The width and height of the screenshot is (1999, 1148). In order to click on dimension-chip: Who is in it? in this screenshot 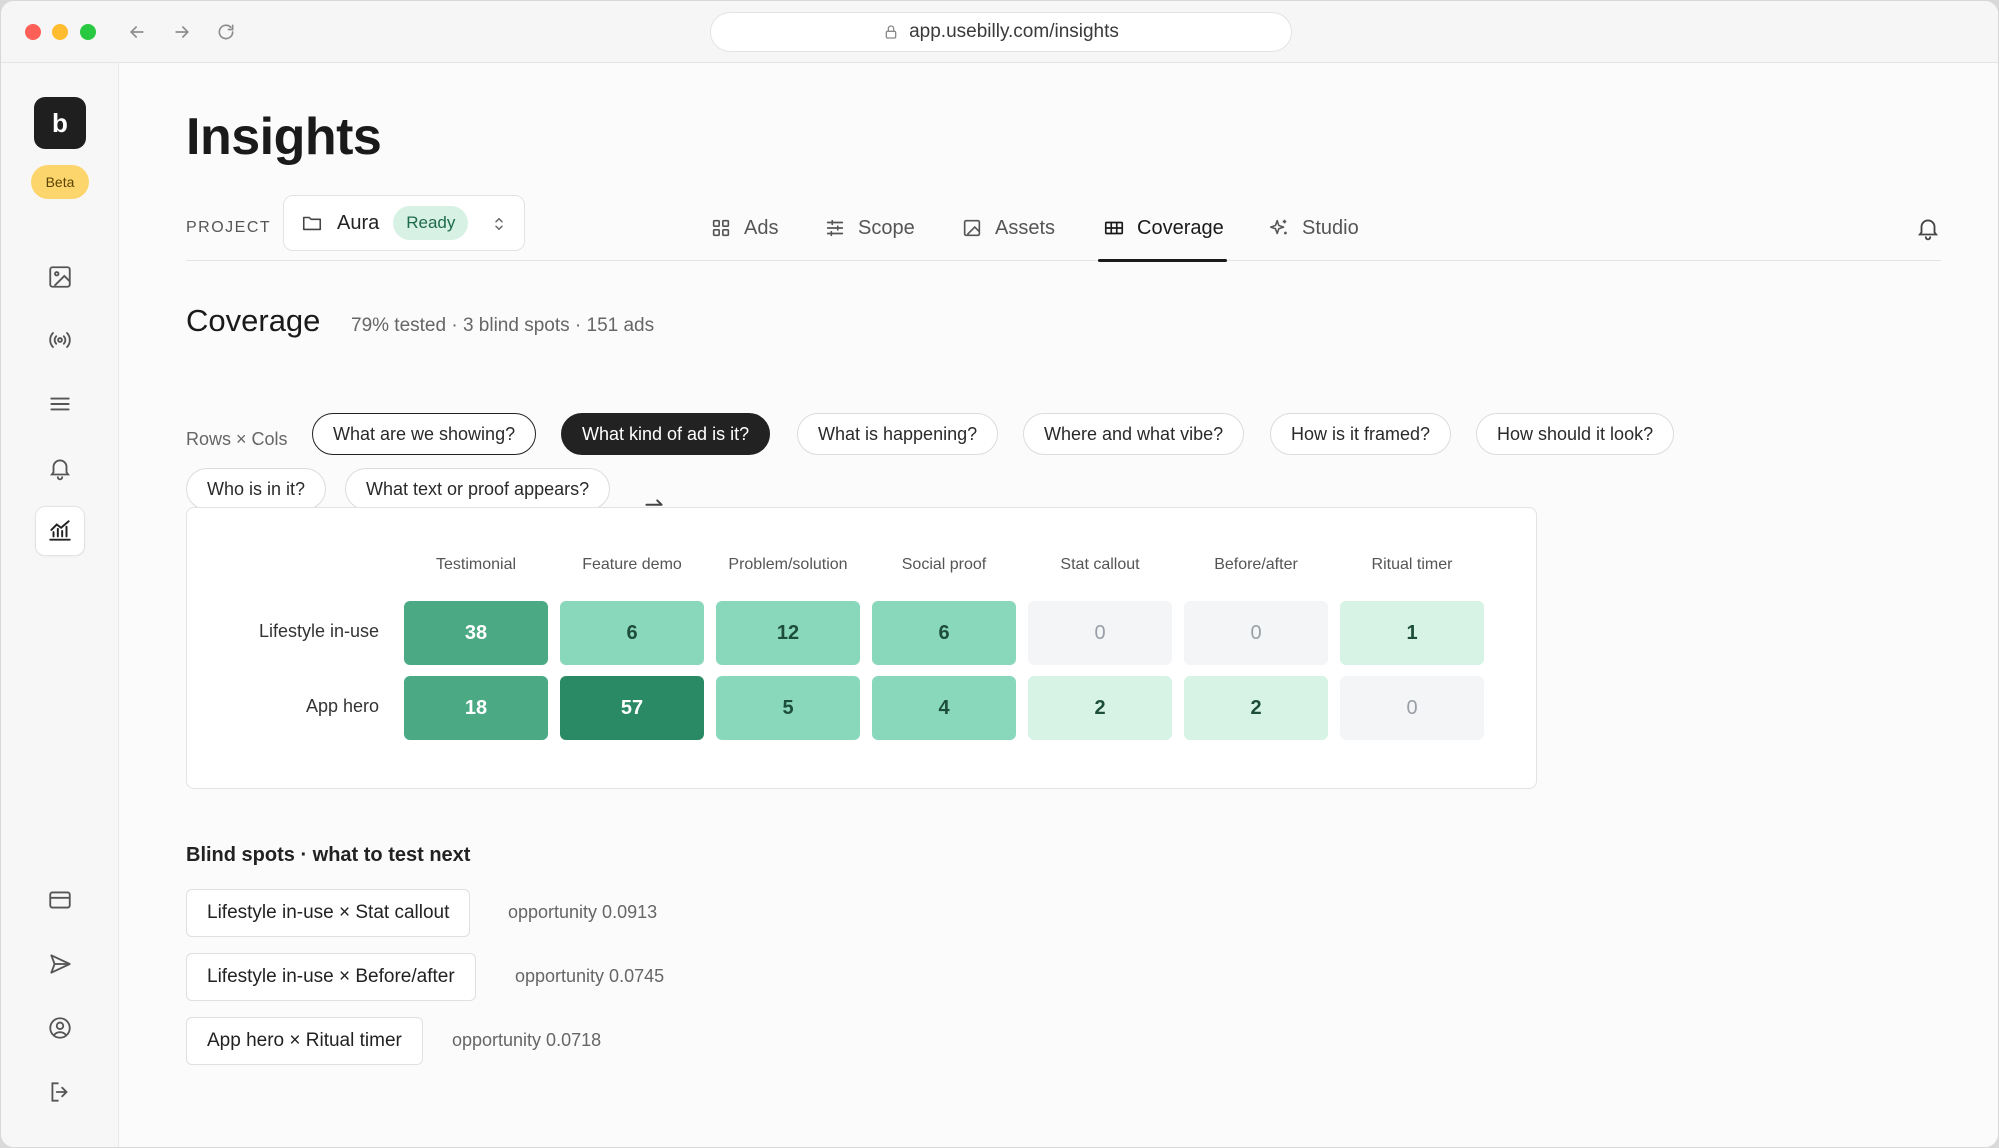, I will do `click(256, 489)`.